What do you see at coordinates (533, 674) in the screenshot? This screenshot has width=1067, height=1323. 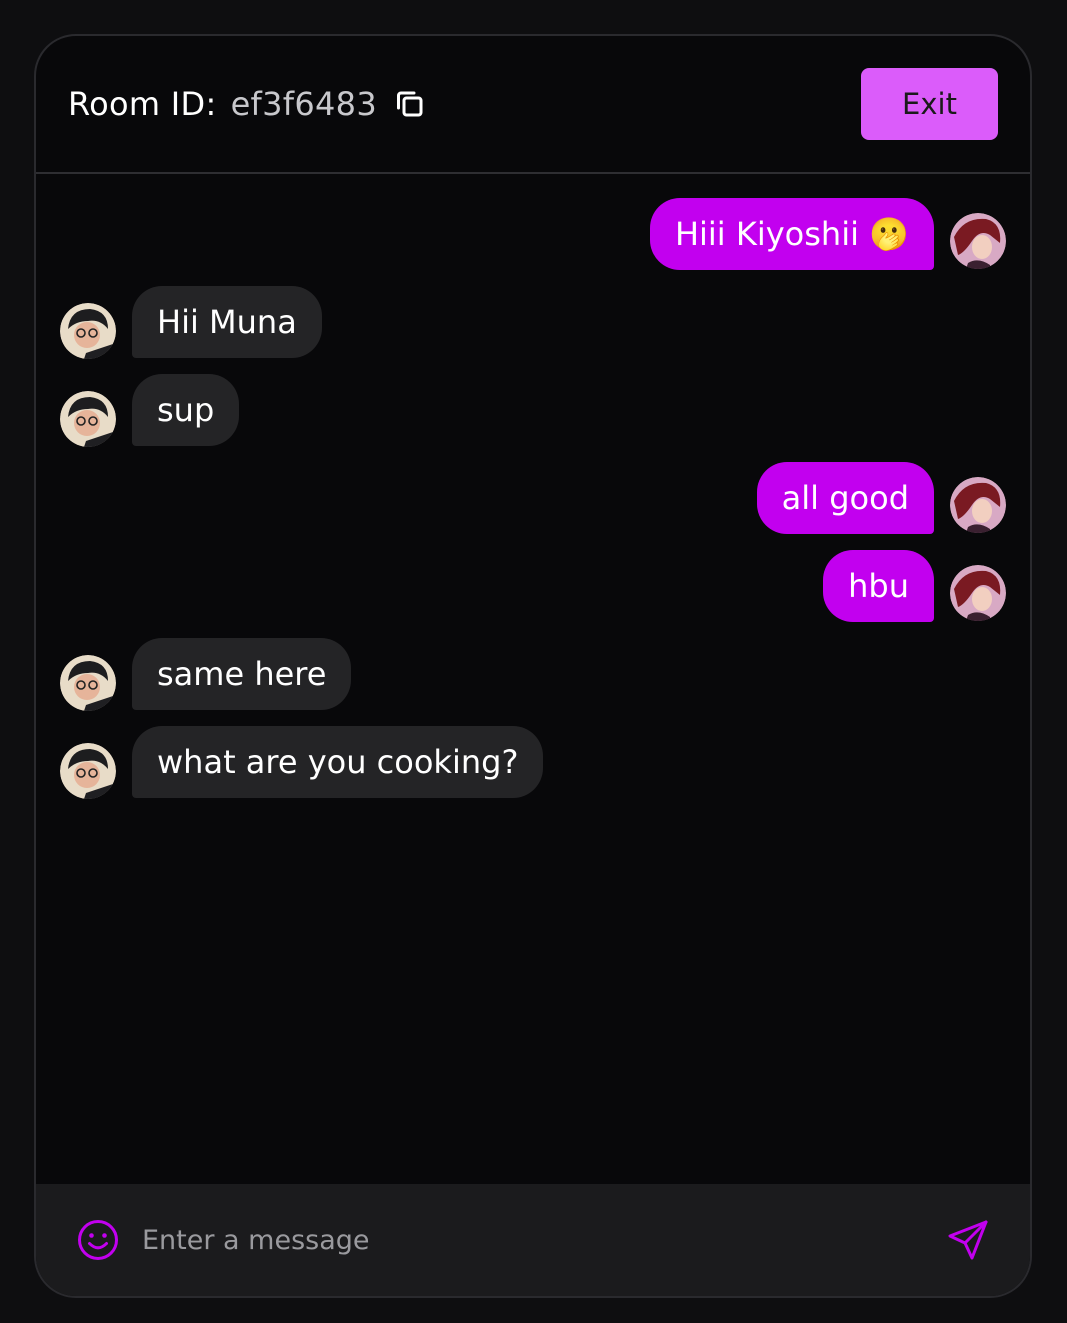 I see `message-row: same here` at bounding box center [533, 674].